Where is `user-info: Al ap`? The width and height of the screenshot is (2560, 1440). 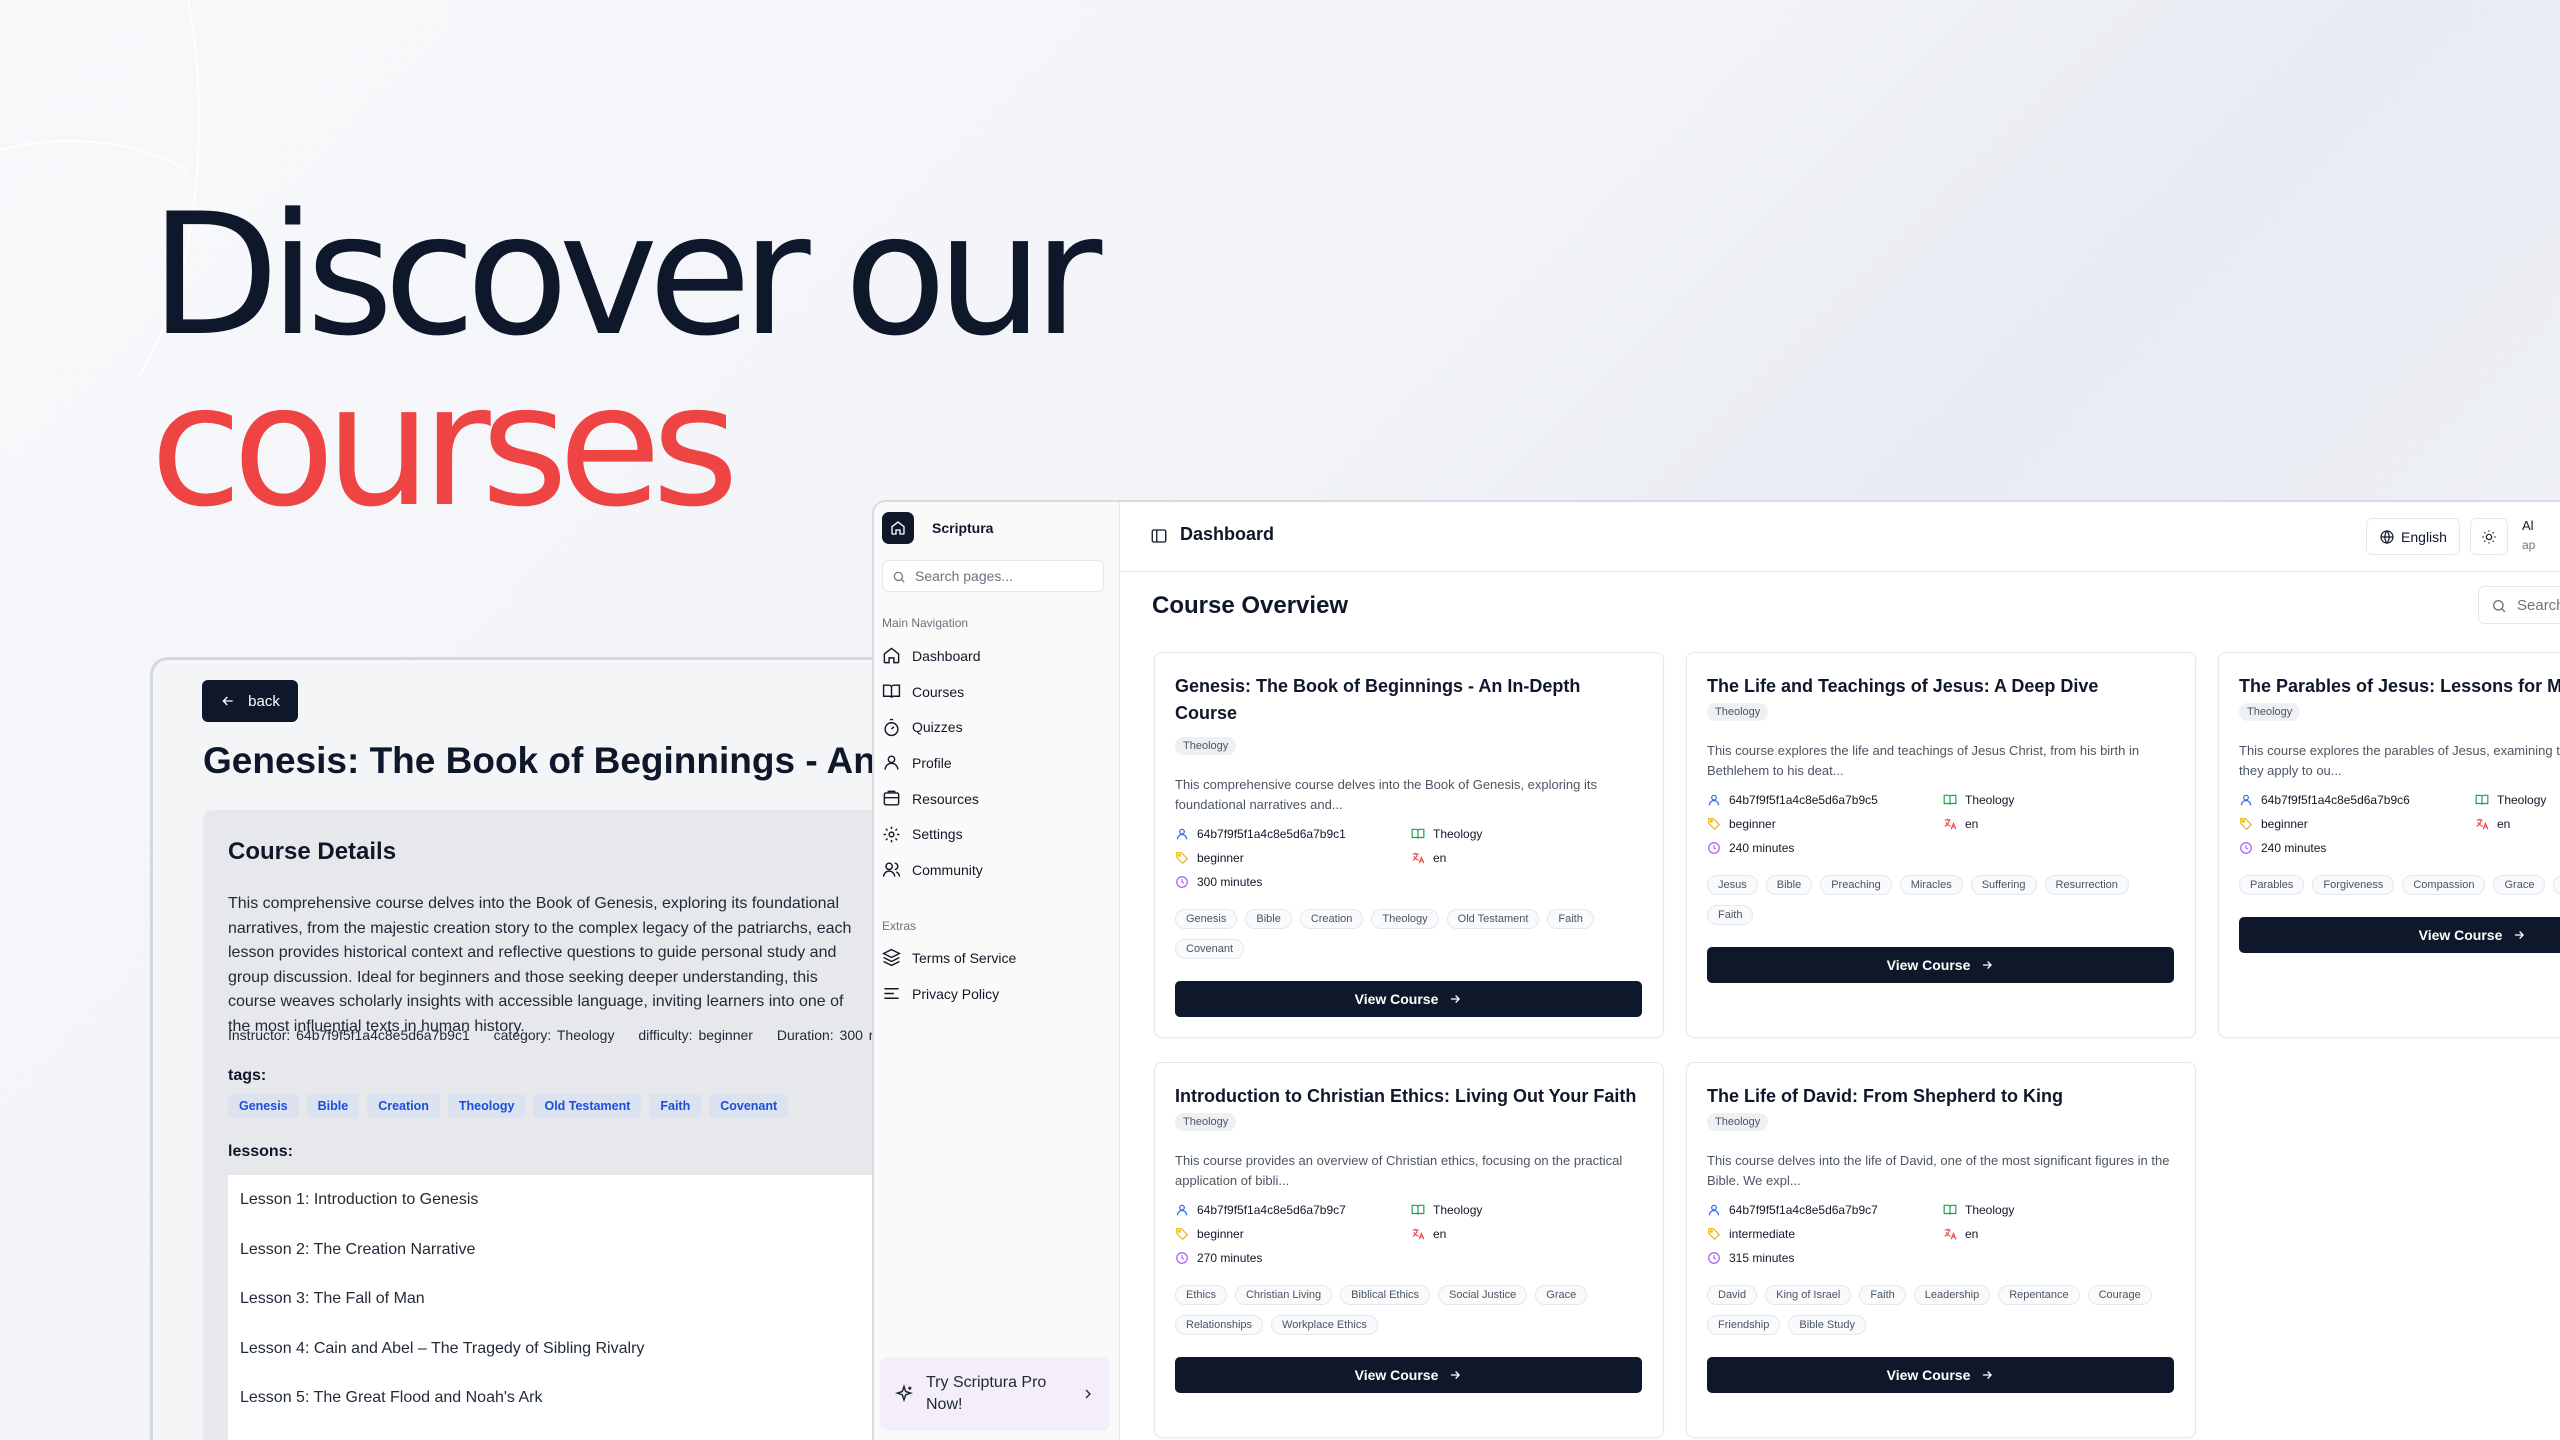
user-info: Al ap is located at coordinates (2528, 535).